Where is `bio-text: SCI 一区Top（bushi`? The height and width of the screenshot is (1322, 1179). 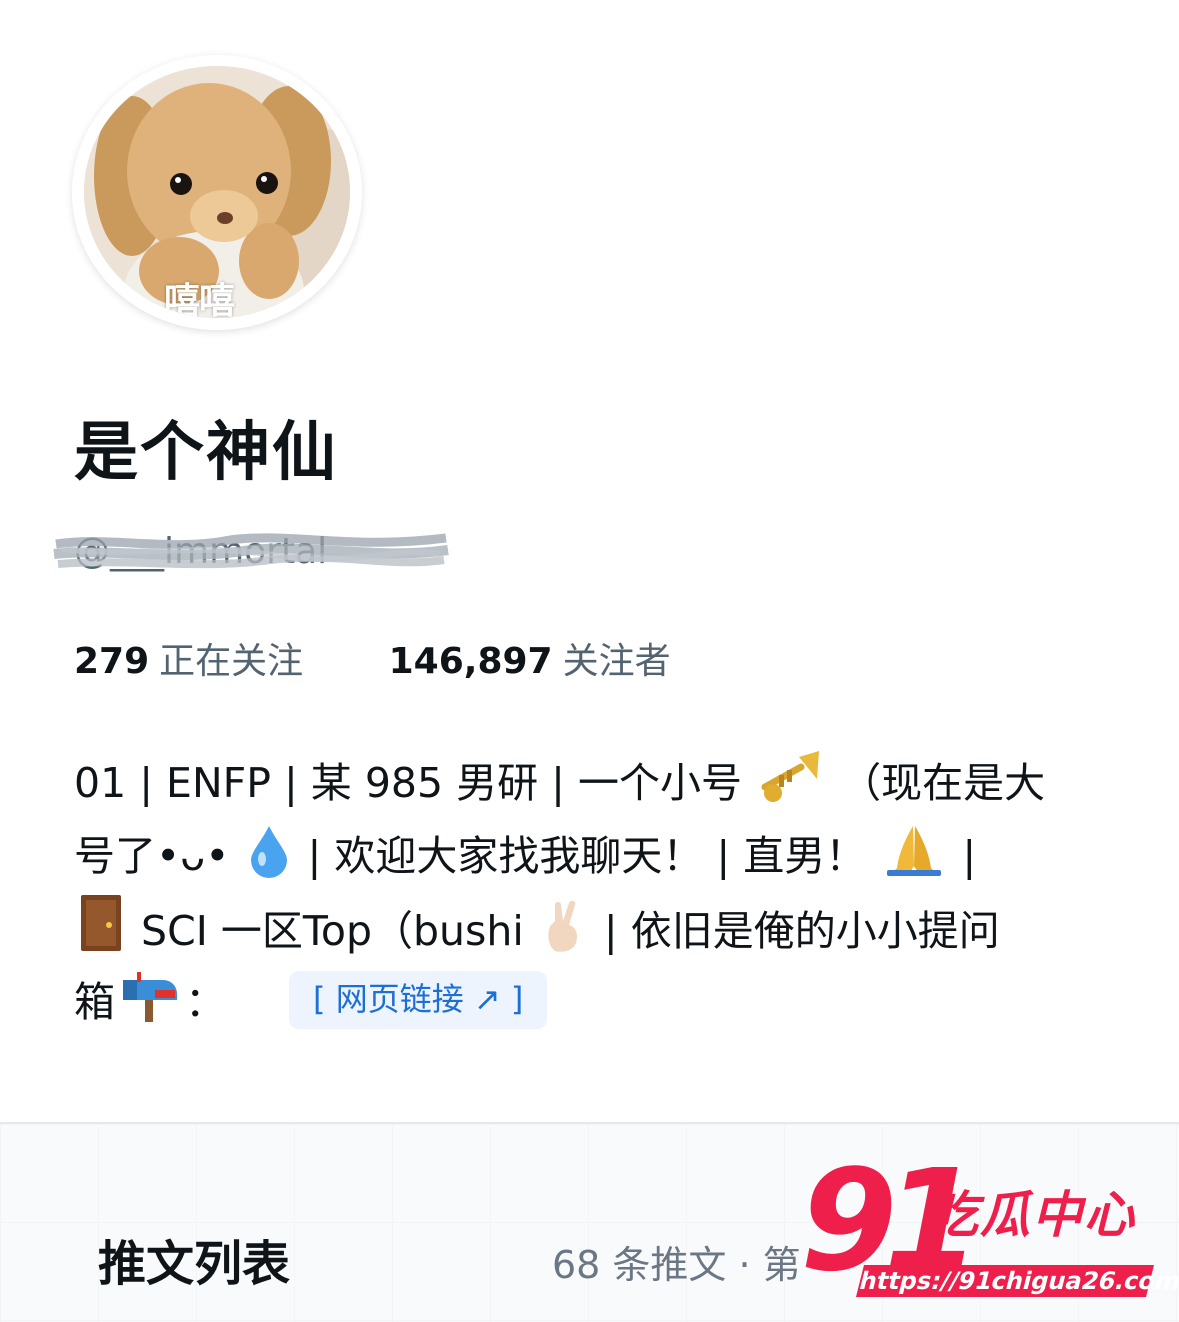
bio-text: SCI 一区Top（bushi is located at coordinates (332, 931).